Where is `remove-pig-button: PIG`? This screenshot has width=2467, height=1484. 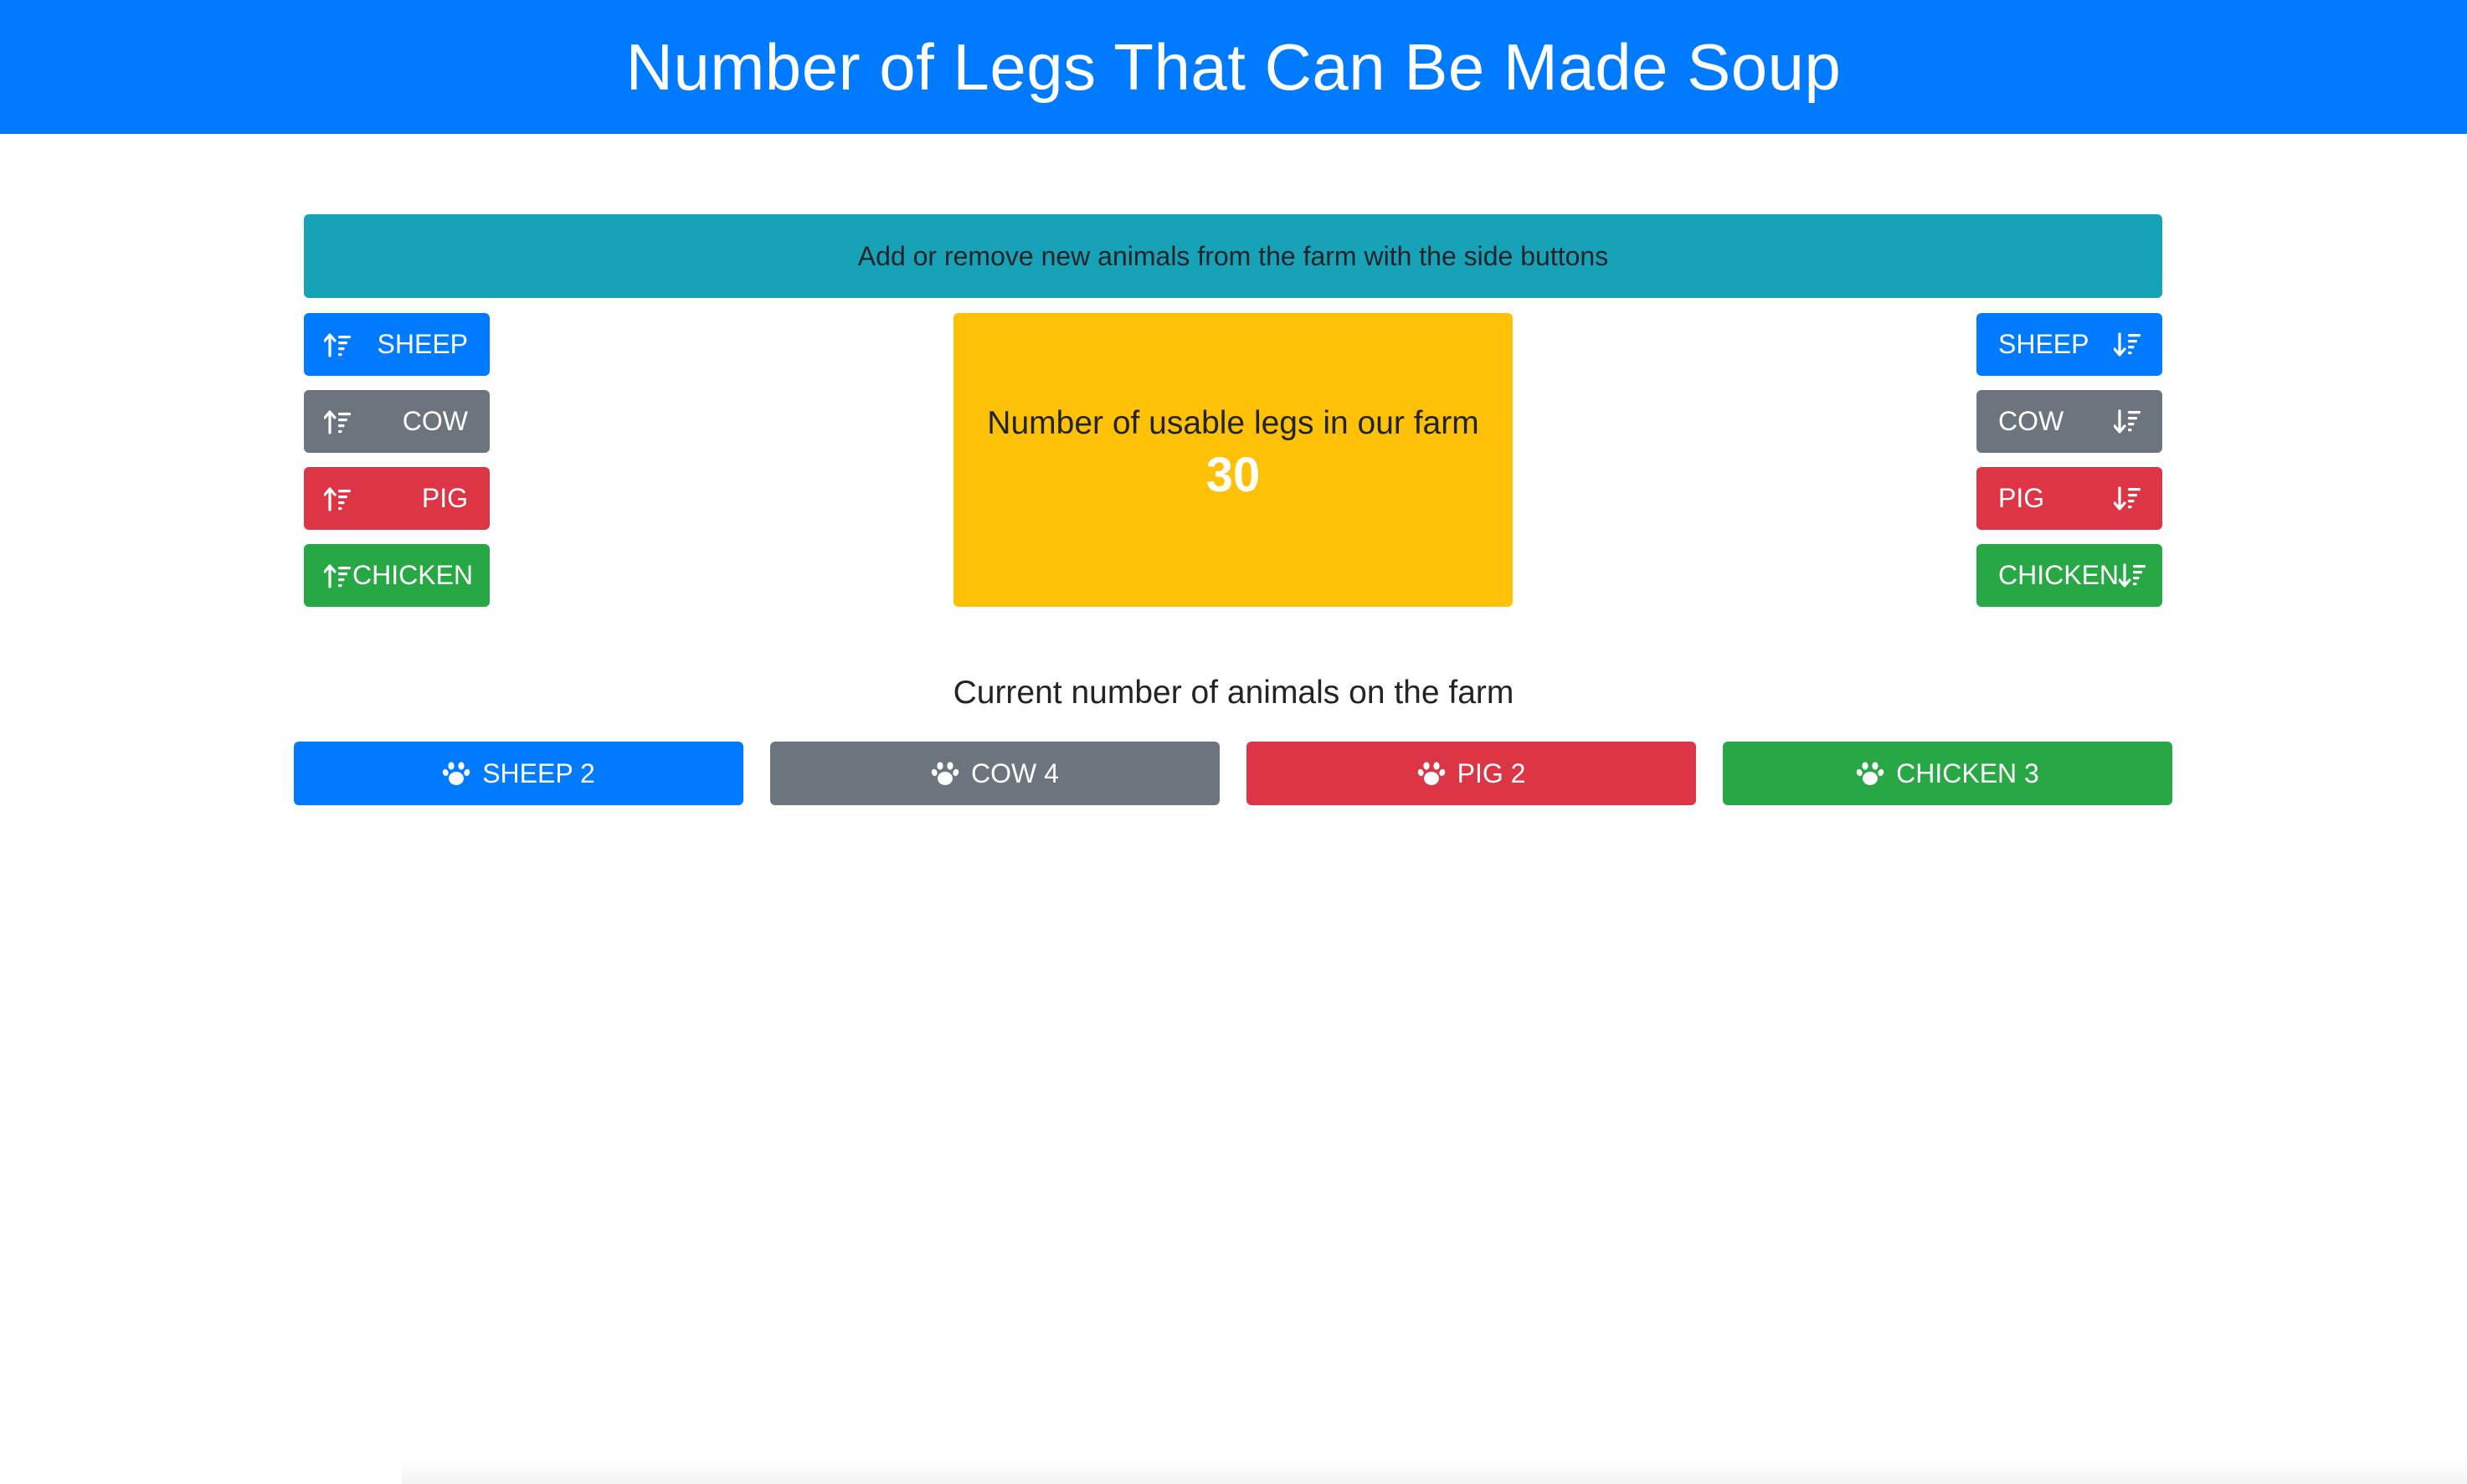
remove-pig-button: PIG is located at coordinates (2069, 498).